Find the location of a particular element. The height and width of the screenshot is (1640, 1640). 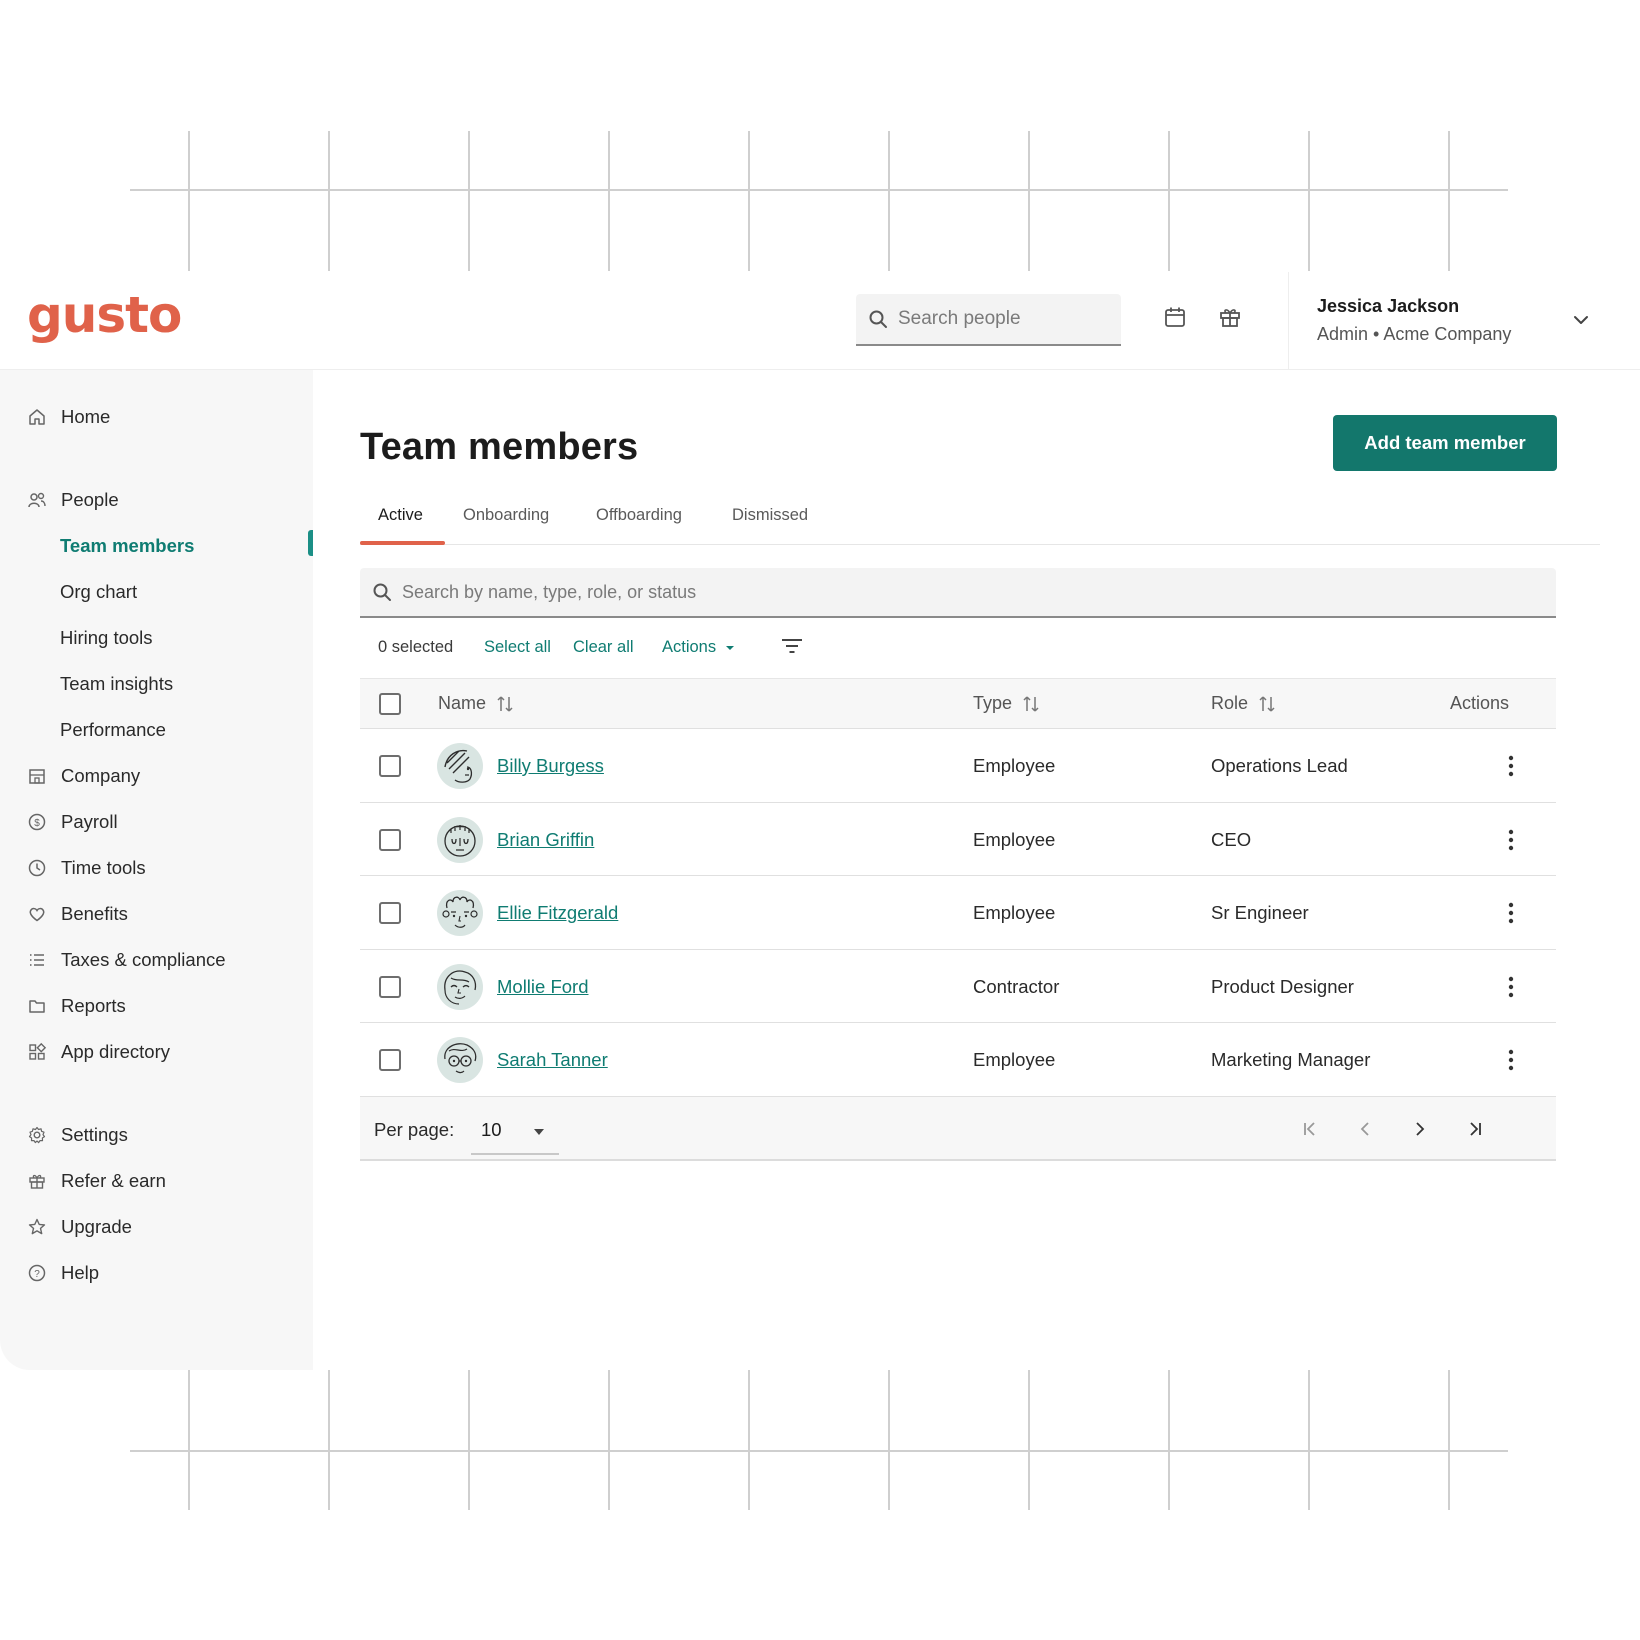

sidebar-item-label: Reports is located at coordinates (93, 1005).